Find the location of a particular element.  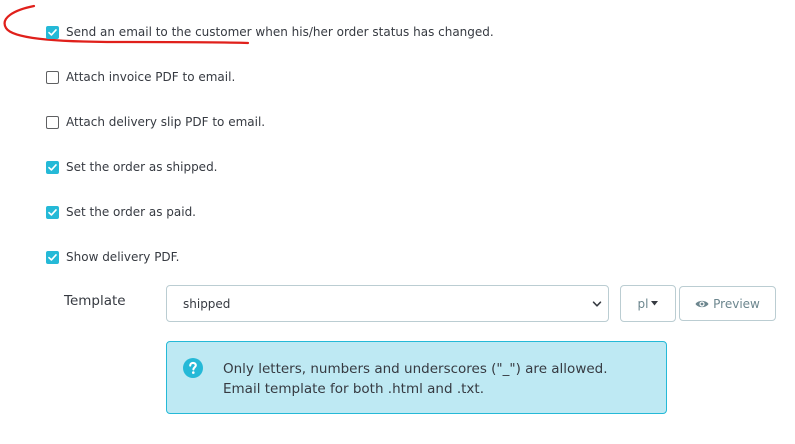

attach-invoice-label: Attach invoice PDF to email. is located at coordinates (151, 77).